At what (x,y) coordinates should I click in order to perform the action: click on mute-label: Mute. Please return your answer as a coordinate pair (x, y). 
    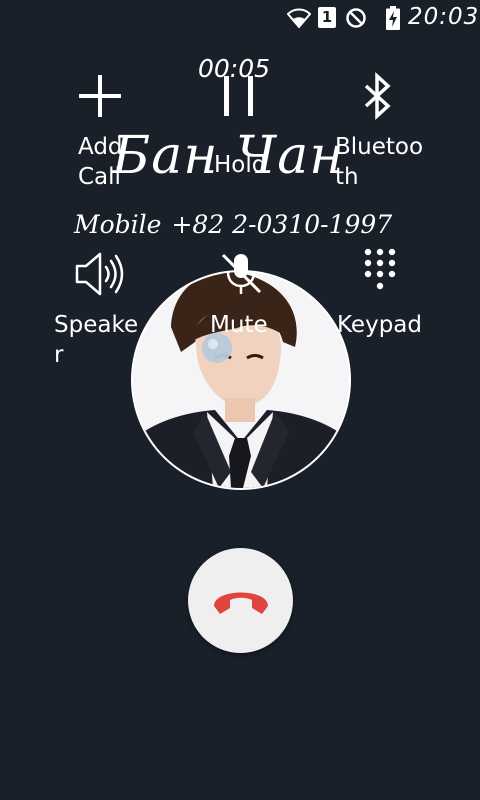
    Looking at the image, I should click on (239, 325).